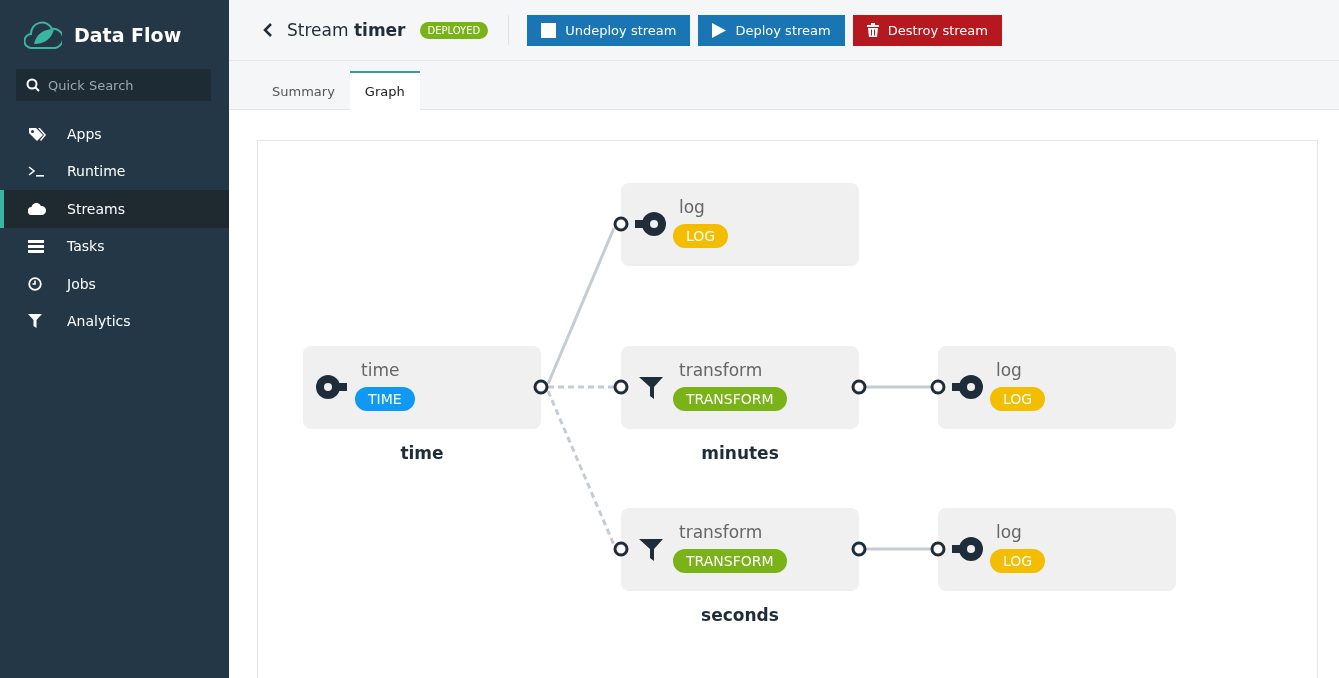  I want to click on source-icon, so click(332, 387).